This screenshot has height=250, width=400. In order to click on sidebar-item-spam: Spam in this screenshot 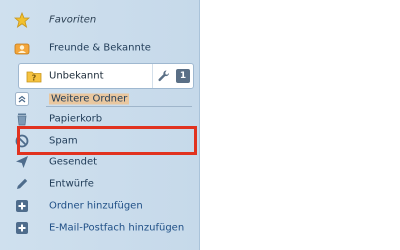, I will do `click(100, 141)`.